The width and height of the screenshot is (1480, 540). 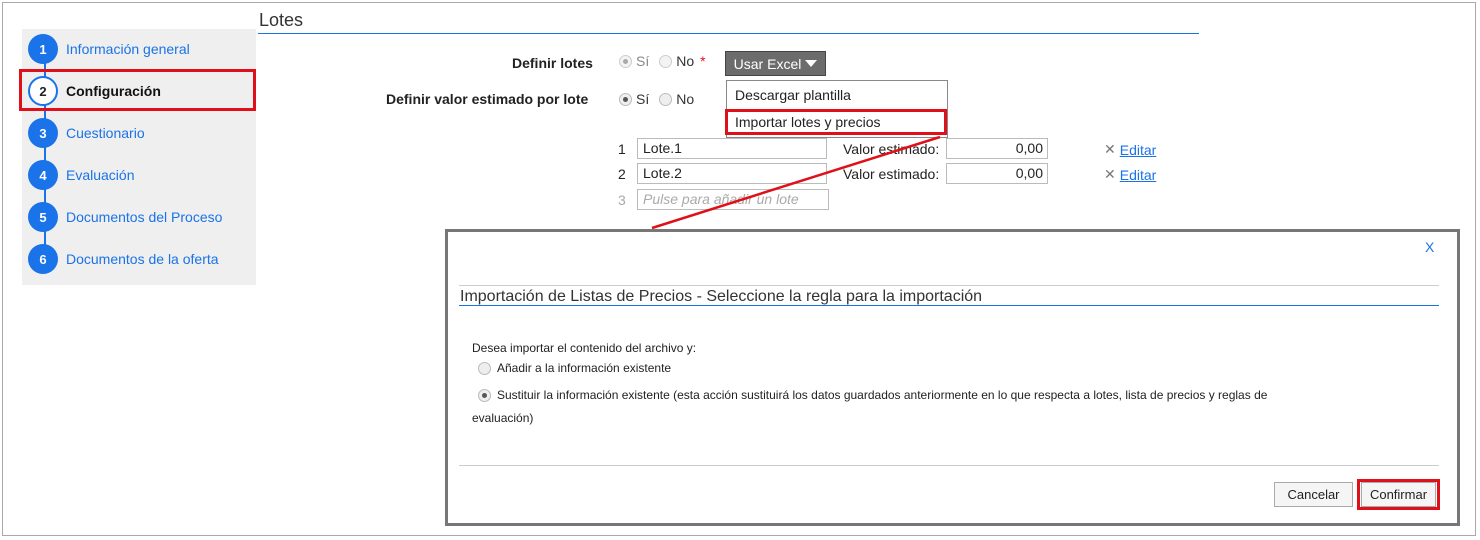 What do you see at coordinates (484, 395) in the screenshot?
I see `option-sustituir-radio` at bounding box center [484, 395].